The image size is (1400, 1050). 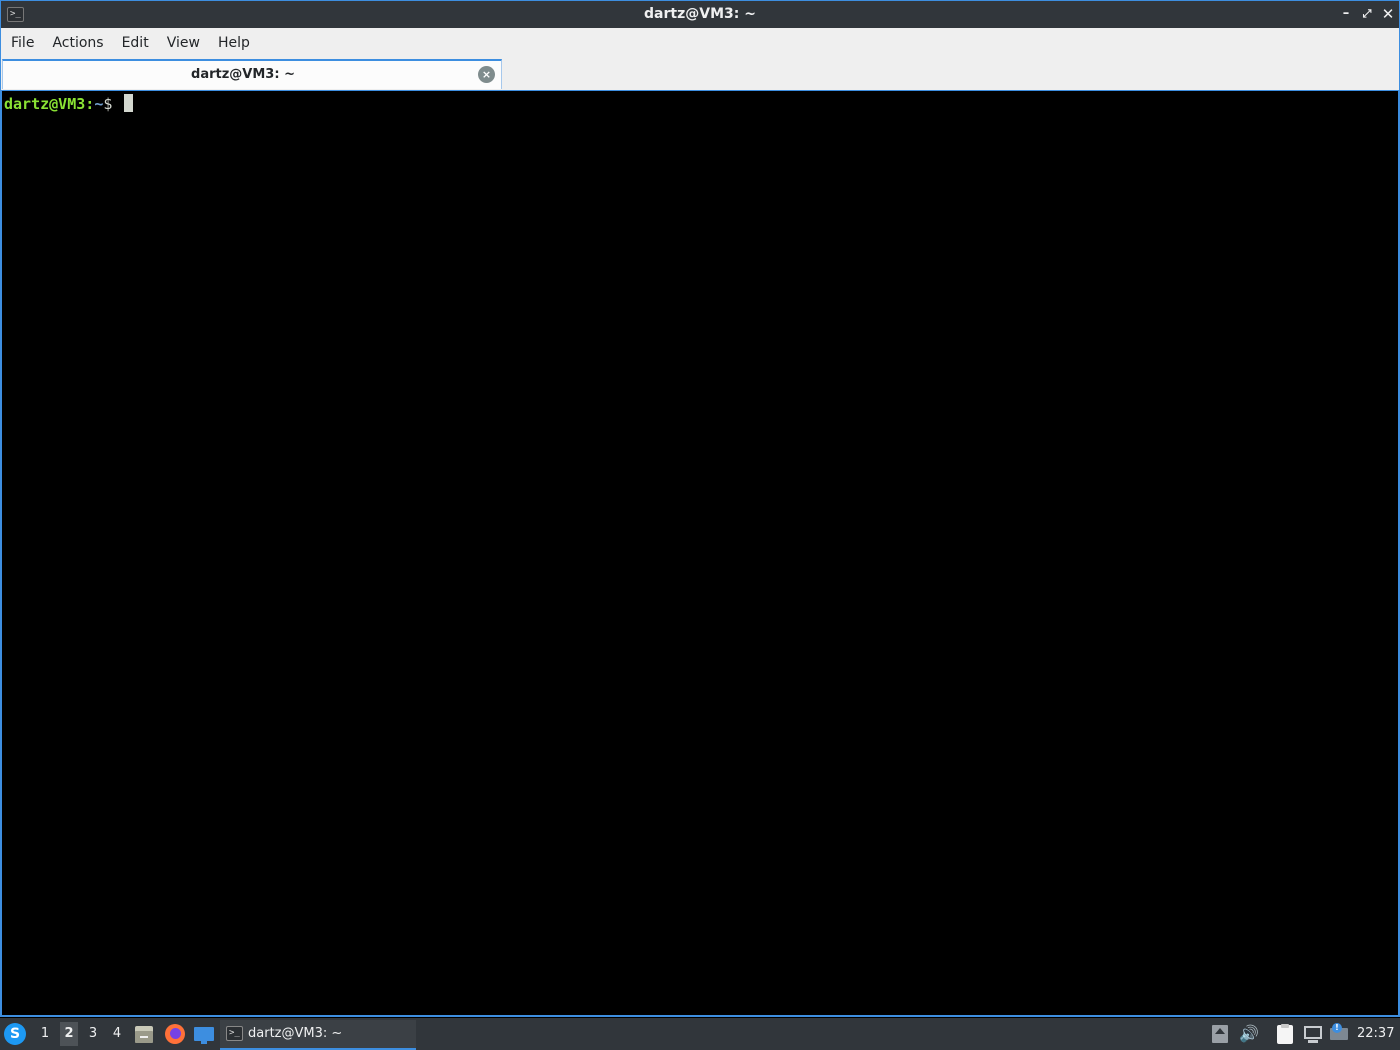 What do you see at coordinates (45, 1033) in the screenshot?
I see `desktop-1-button: 1` at bounding box center [45, 1033].